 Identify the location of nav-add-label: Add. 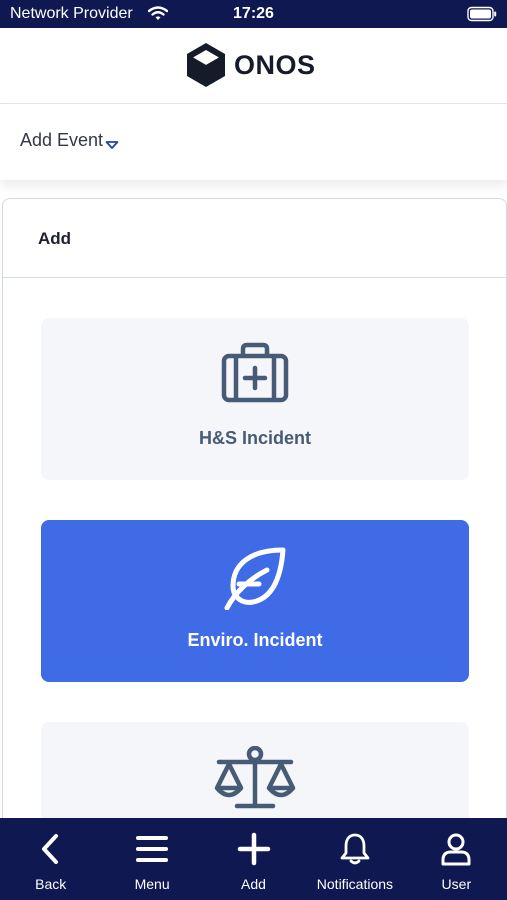
(253, 884).